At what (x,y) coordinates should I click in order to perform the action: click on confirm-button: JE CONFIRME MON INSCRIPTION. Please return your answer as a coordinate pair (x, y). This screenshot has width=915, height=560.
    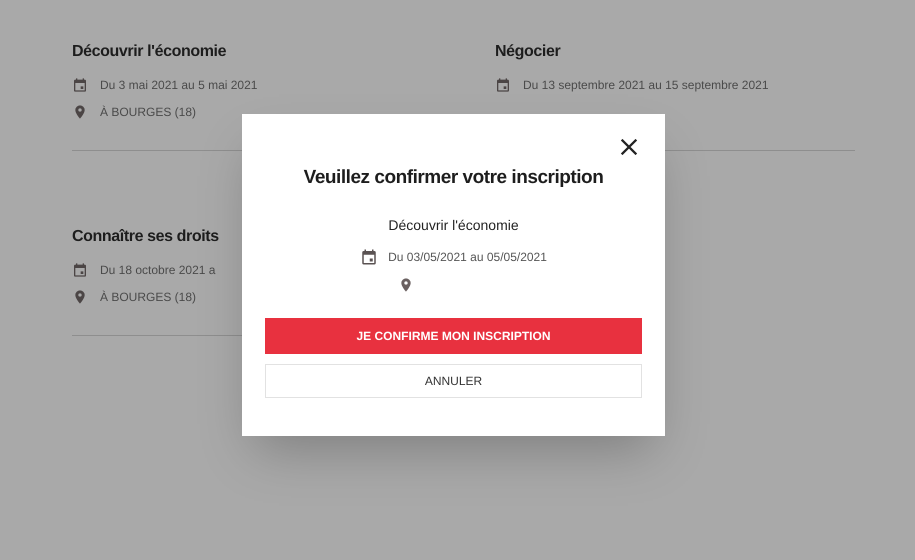
    Looking at the image, I should click on (453, 336).